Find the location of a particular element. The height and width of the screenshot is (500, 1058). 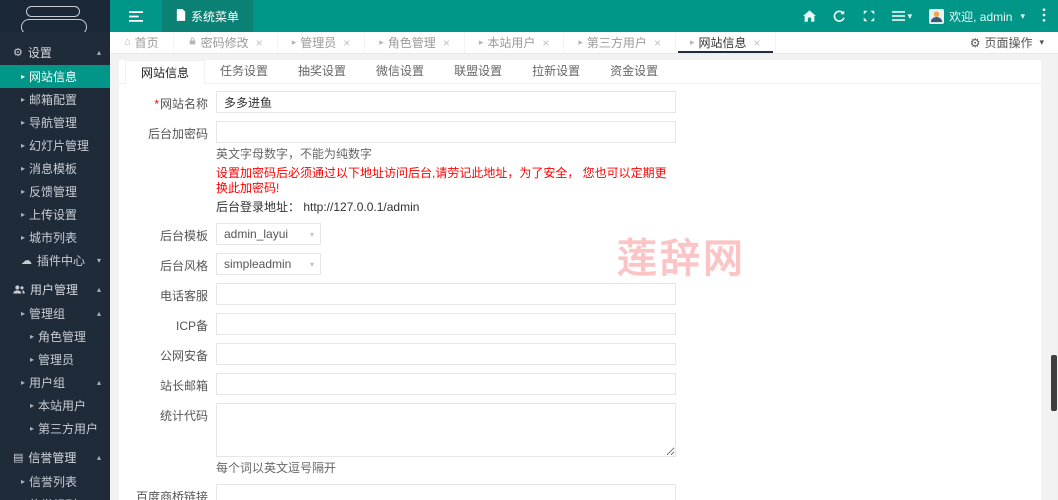

site-name-input is located at coordinates (446, 102).